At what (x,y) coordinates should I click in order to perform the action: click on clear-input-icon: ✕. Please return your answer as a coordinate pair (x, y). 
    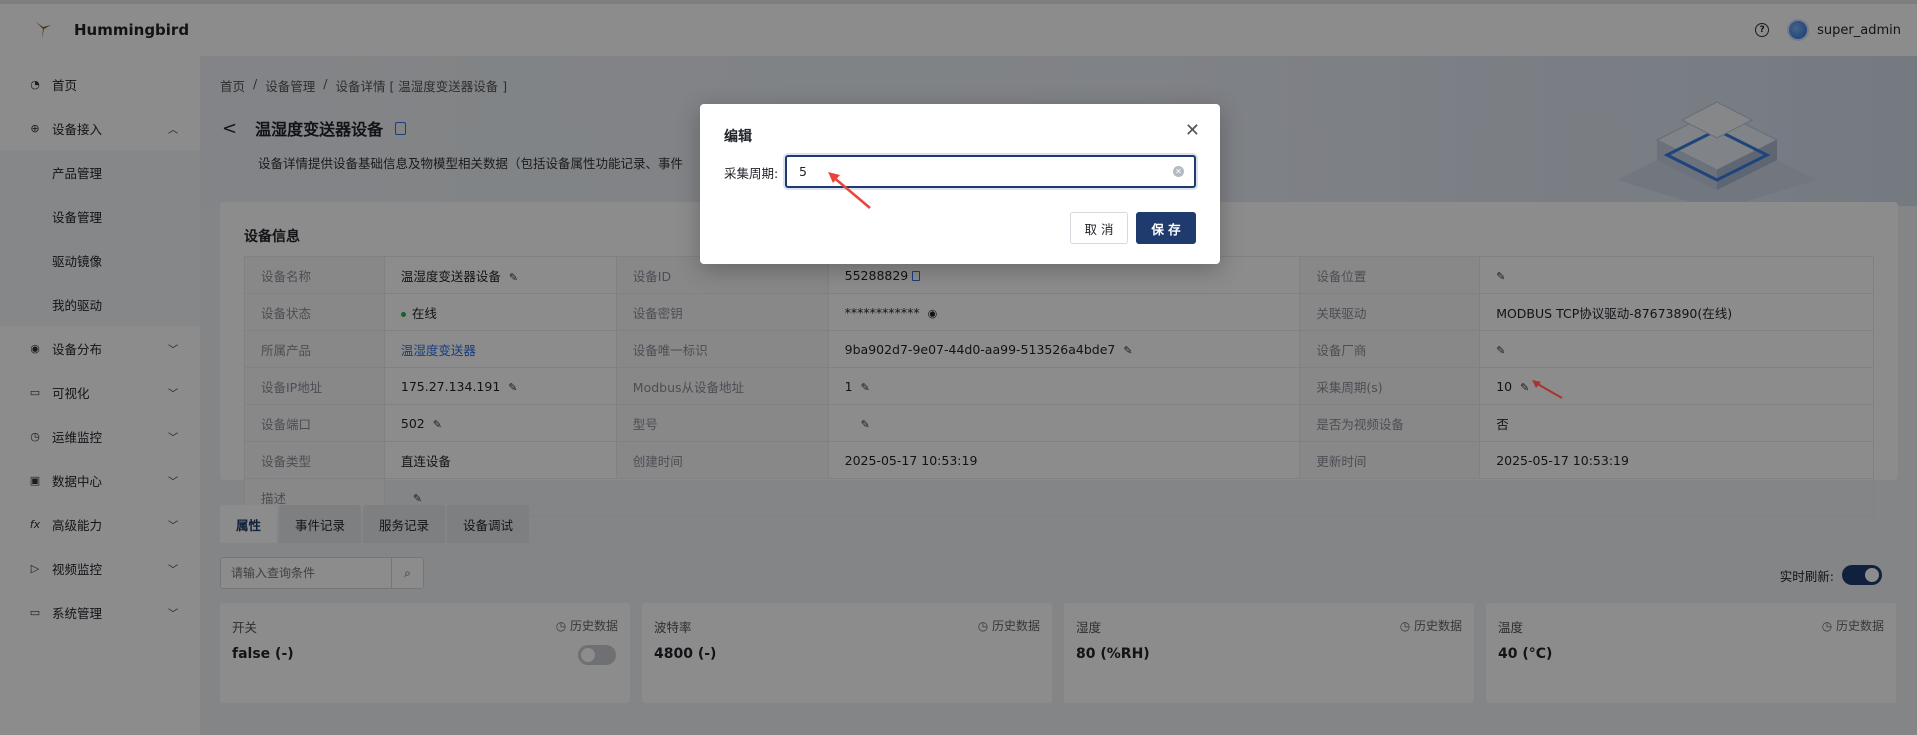
    Looking at the image, I should click on (1178, 171).